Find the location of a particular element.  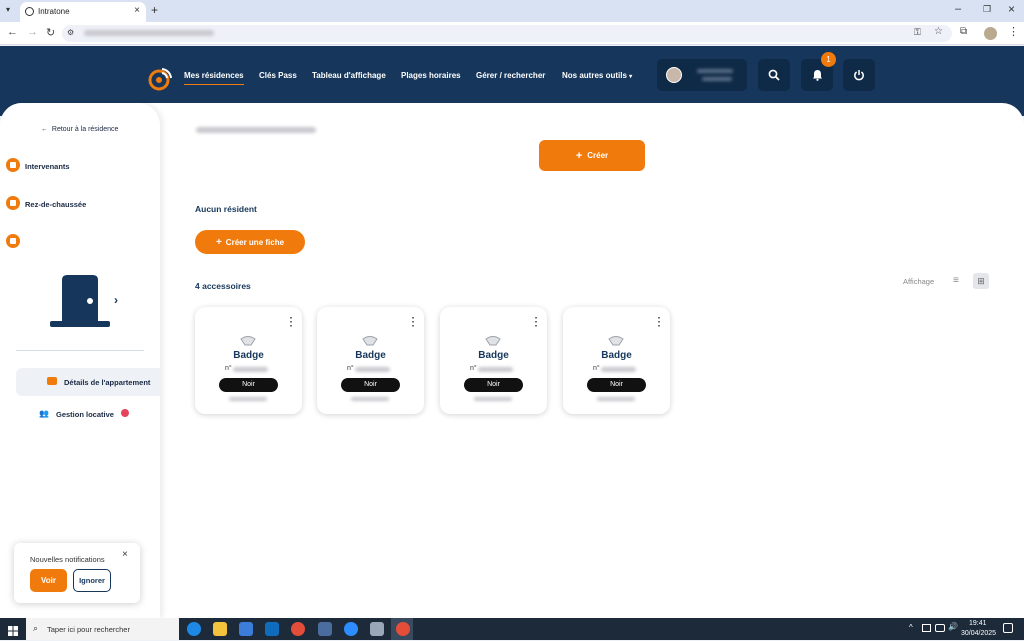

sidebar-divider is located at coordinates (80, 350).